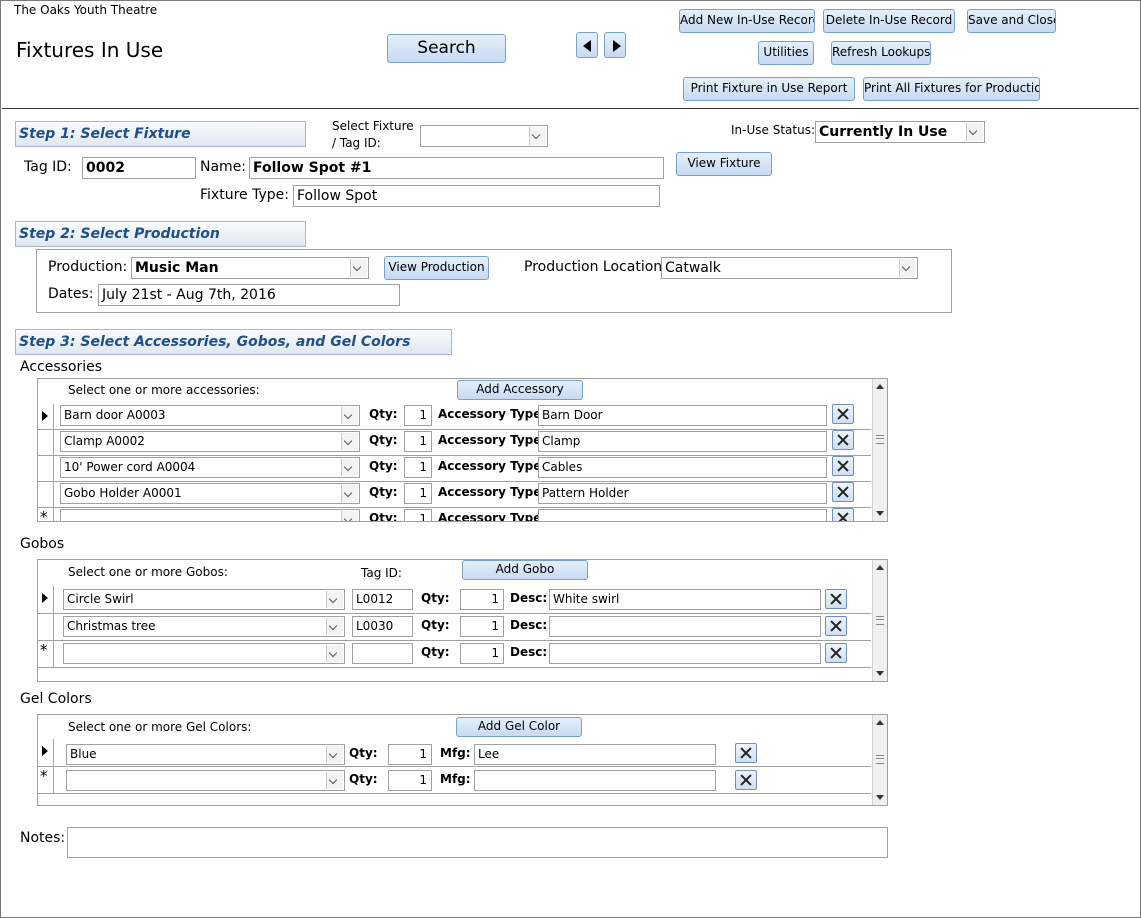 The height and width of the screenshot is (918, 1141). What do you see at coordinates (747, 21) in the screenshot?
I see `add-new-record-button: Add New In-Use Record` at bounding box center [747, 21].